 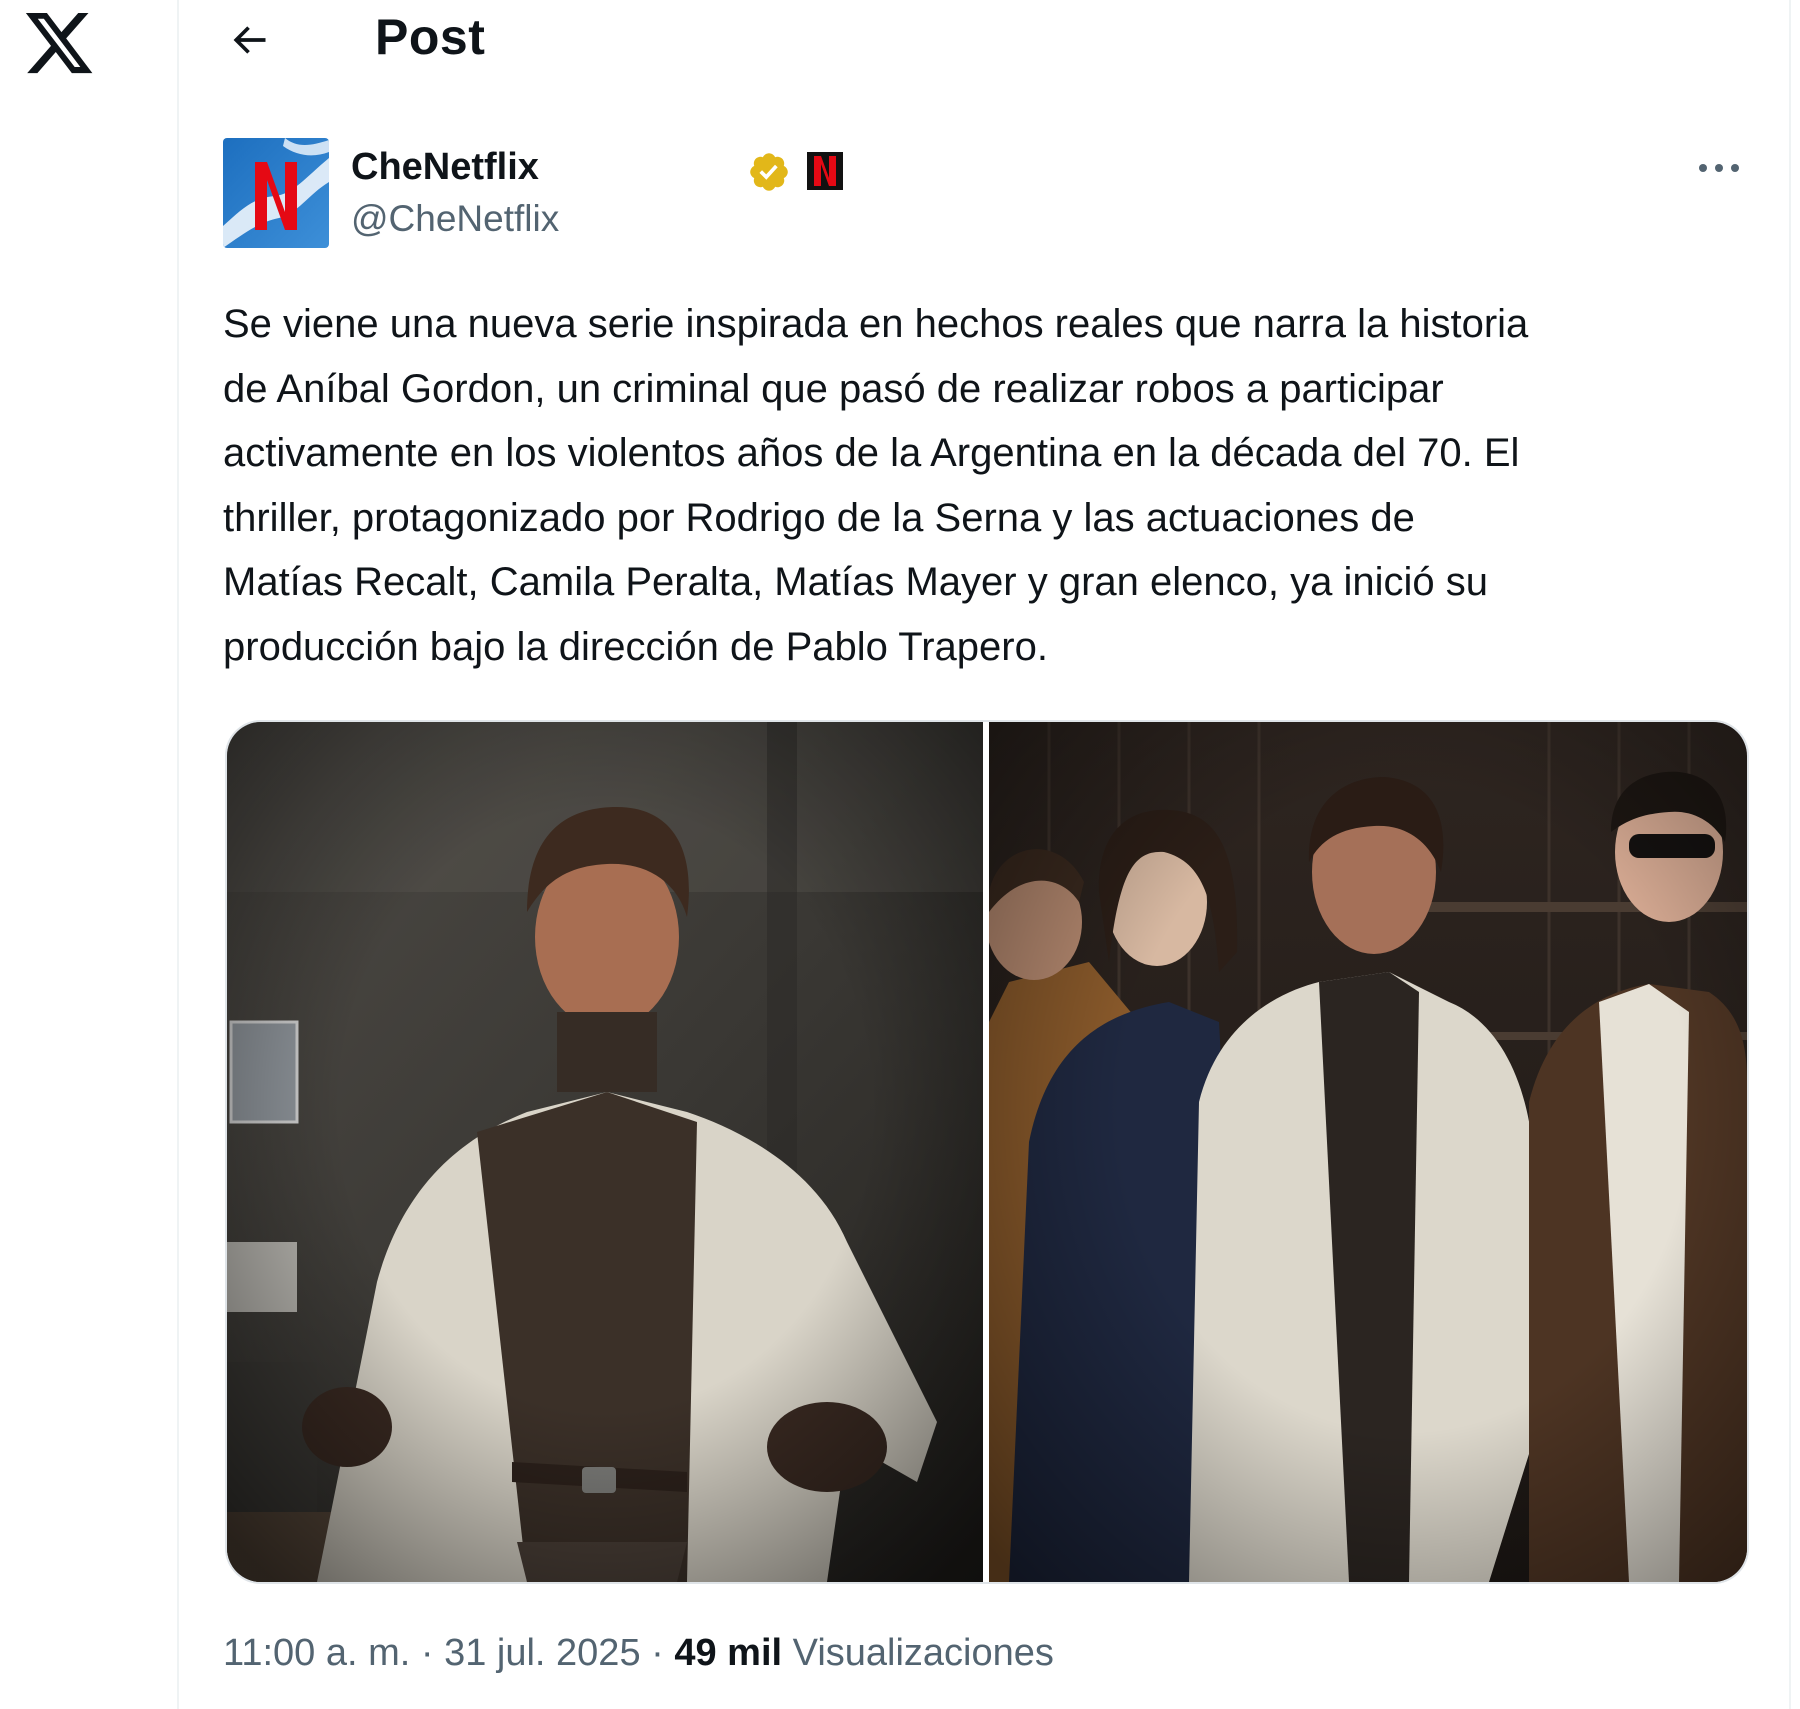 I want to click on post-date: 31 jul. 2025, so click(x=542, y=1653).